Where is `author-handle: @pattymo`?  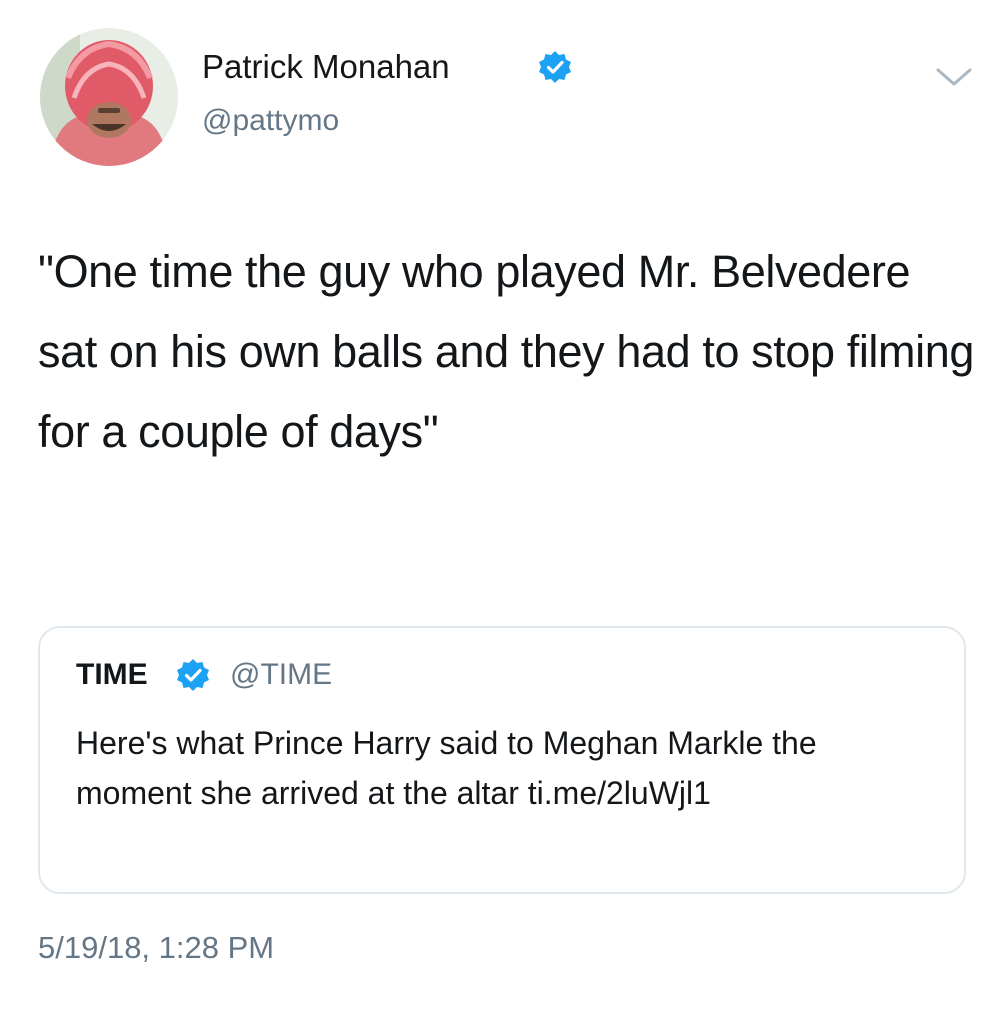
author-handle: @pattymo is located at coordinates (270, 121).